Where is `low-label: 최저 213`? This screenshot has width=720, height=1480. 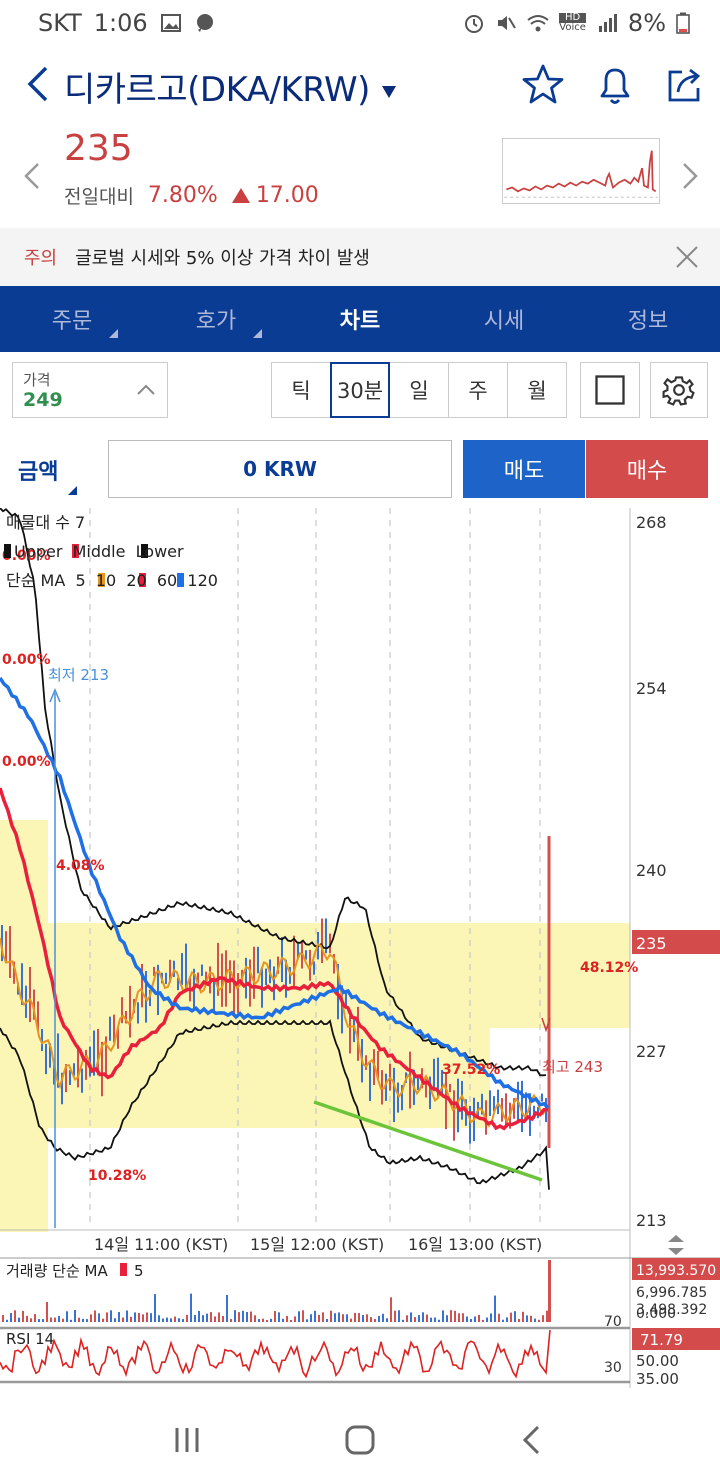 low-label: 최저 213 is located at coordinates (78, 675).